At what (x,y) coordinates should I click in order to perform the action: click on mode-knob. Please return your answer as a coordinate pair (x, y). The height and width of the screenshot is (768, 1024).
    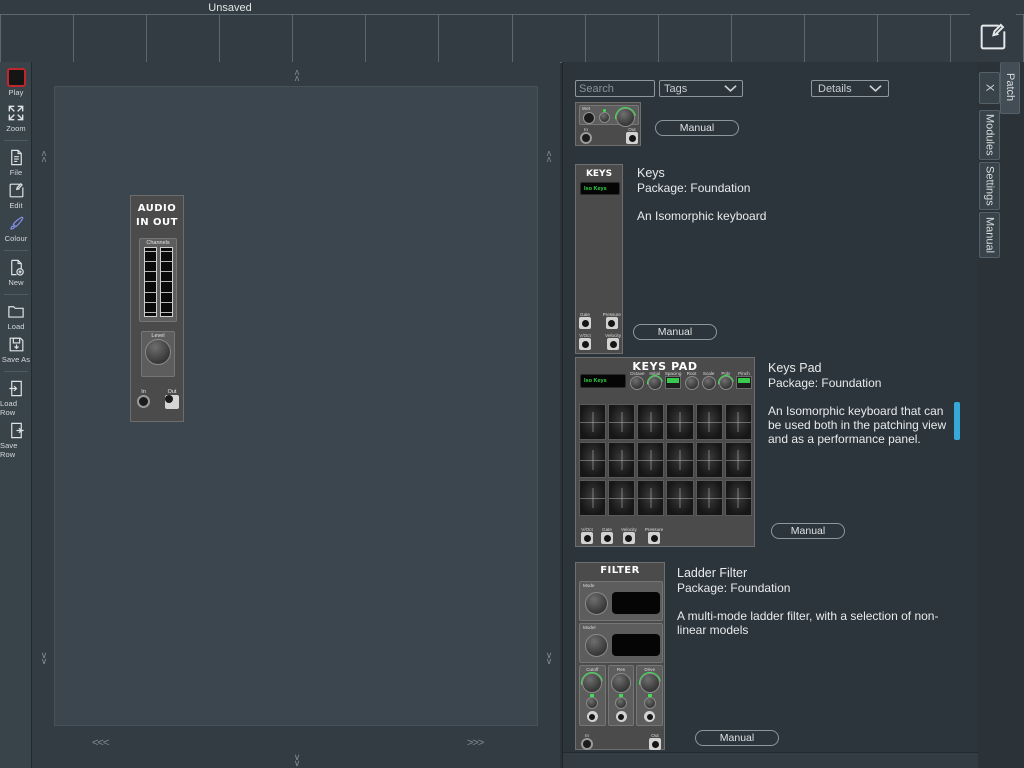
    Looking at the image, I should click on (596, 603).